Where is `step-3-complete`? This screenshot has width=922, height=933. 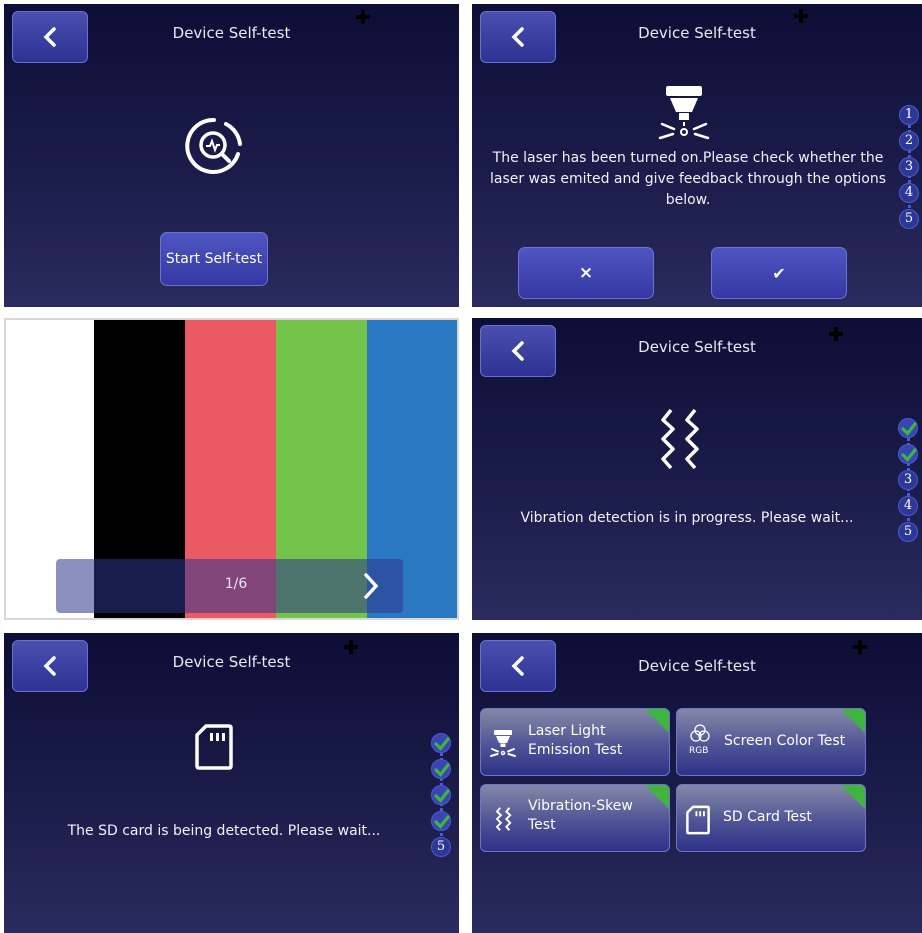 step-3-complete is located at coordinates (441, 795).